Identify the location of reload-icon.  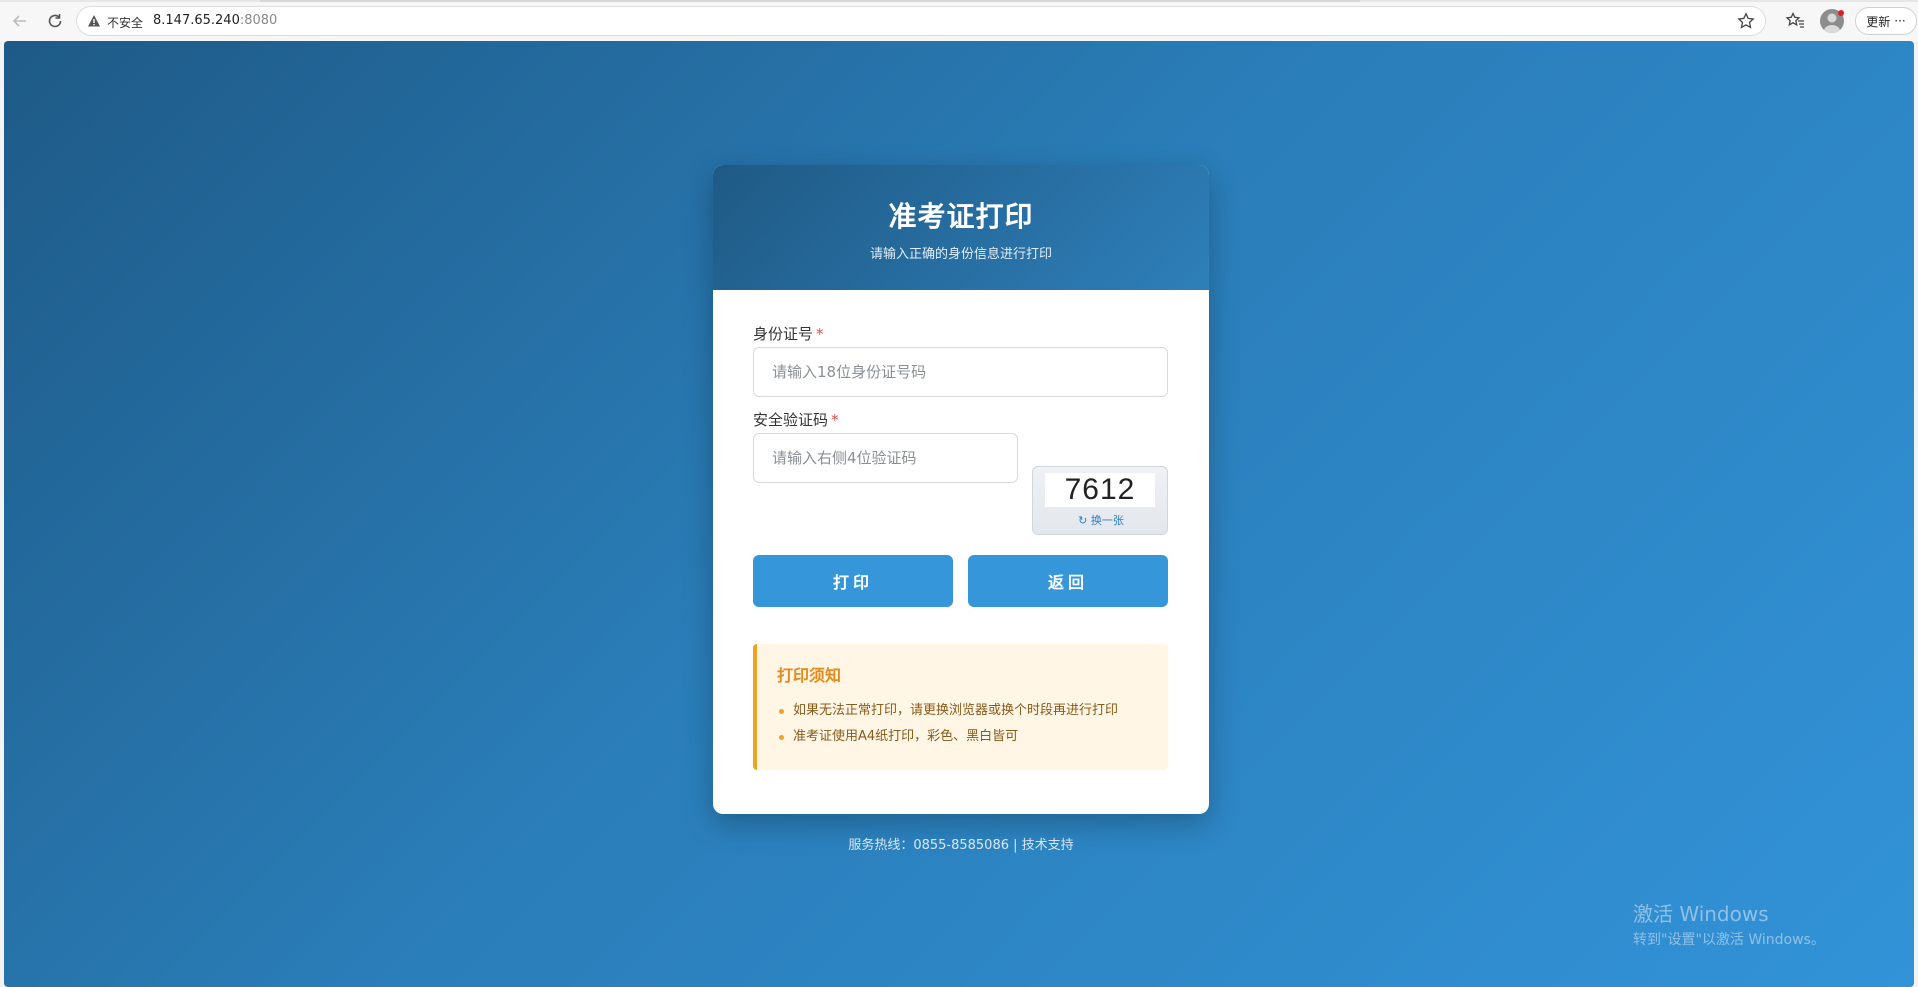
(55, 21).